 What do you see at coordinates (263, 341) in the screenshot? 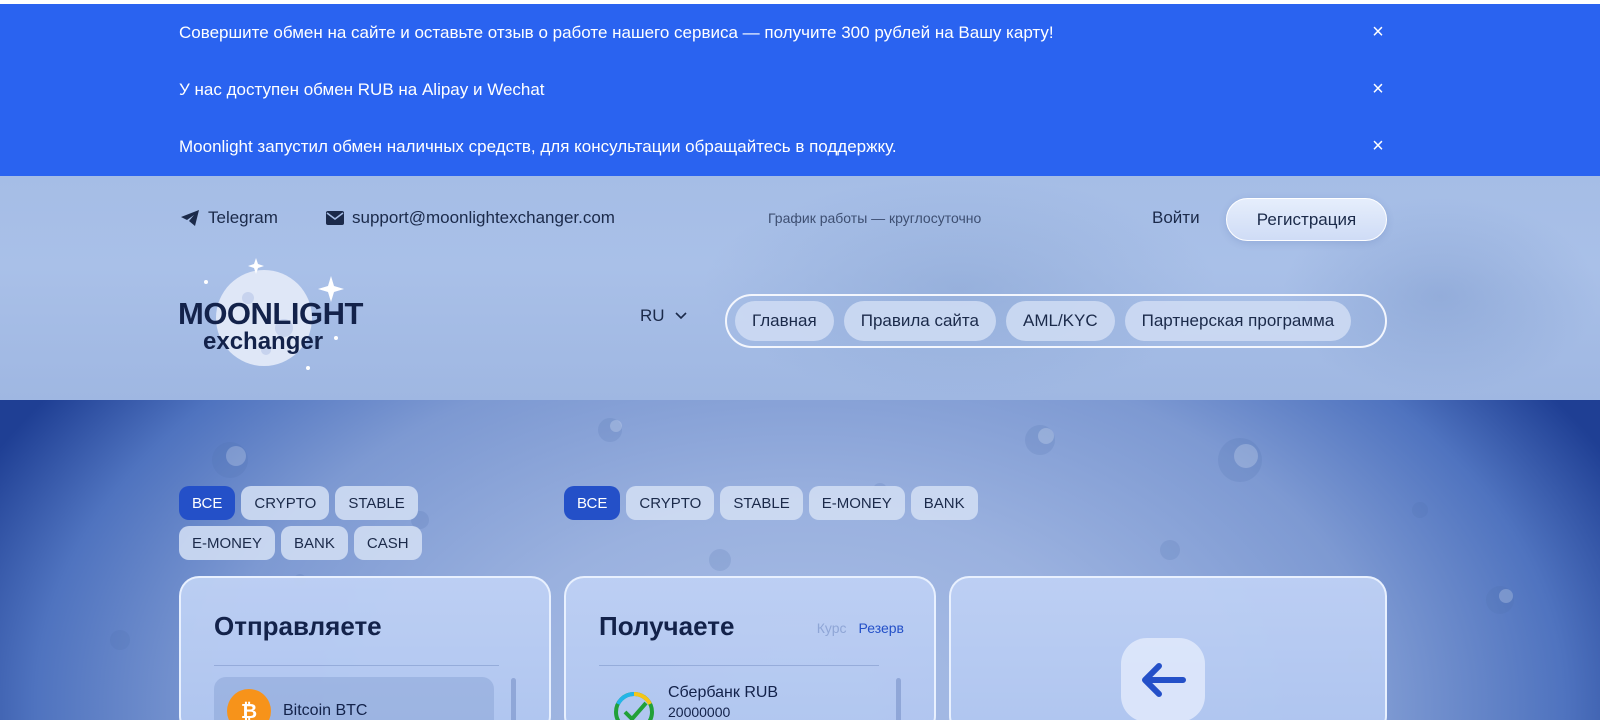
I see `logo-subtitle: exchanger` at bounding box center [263, 341].